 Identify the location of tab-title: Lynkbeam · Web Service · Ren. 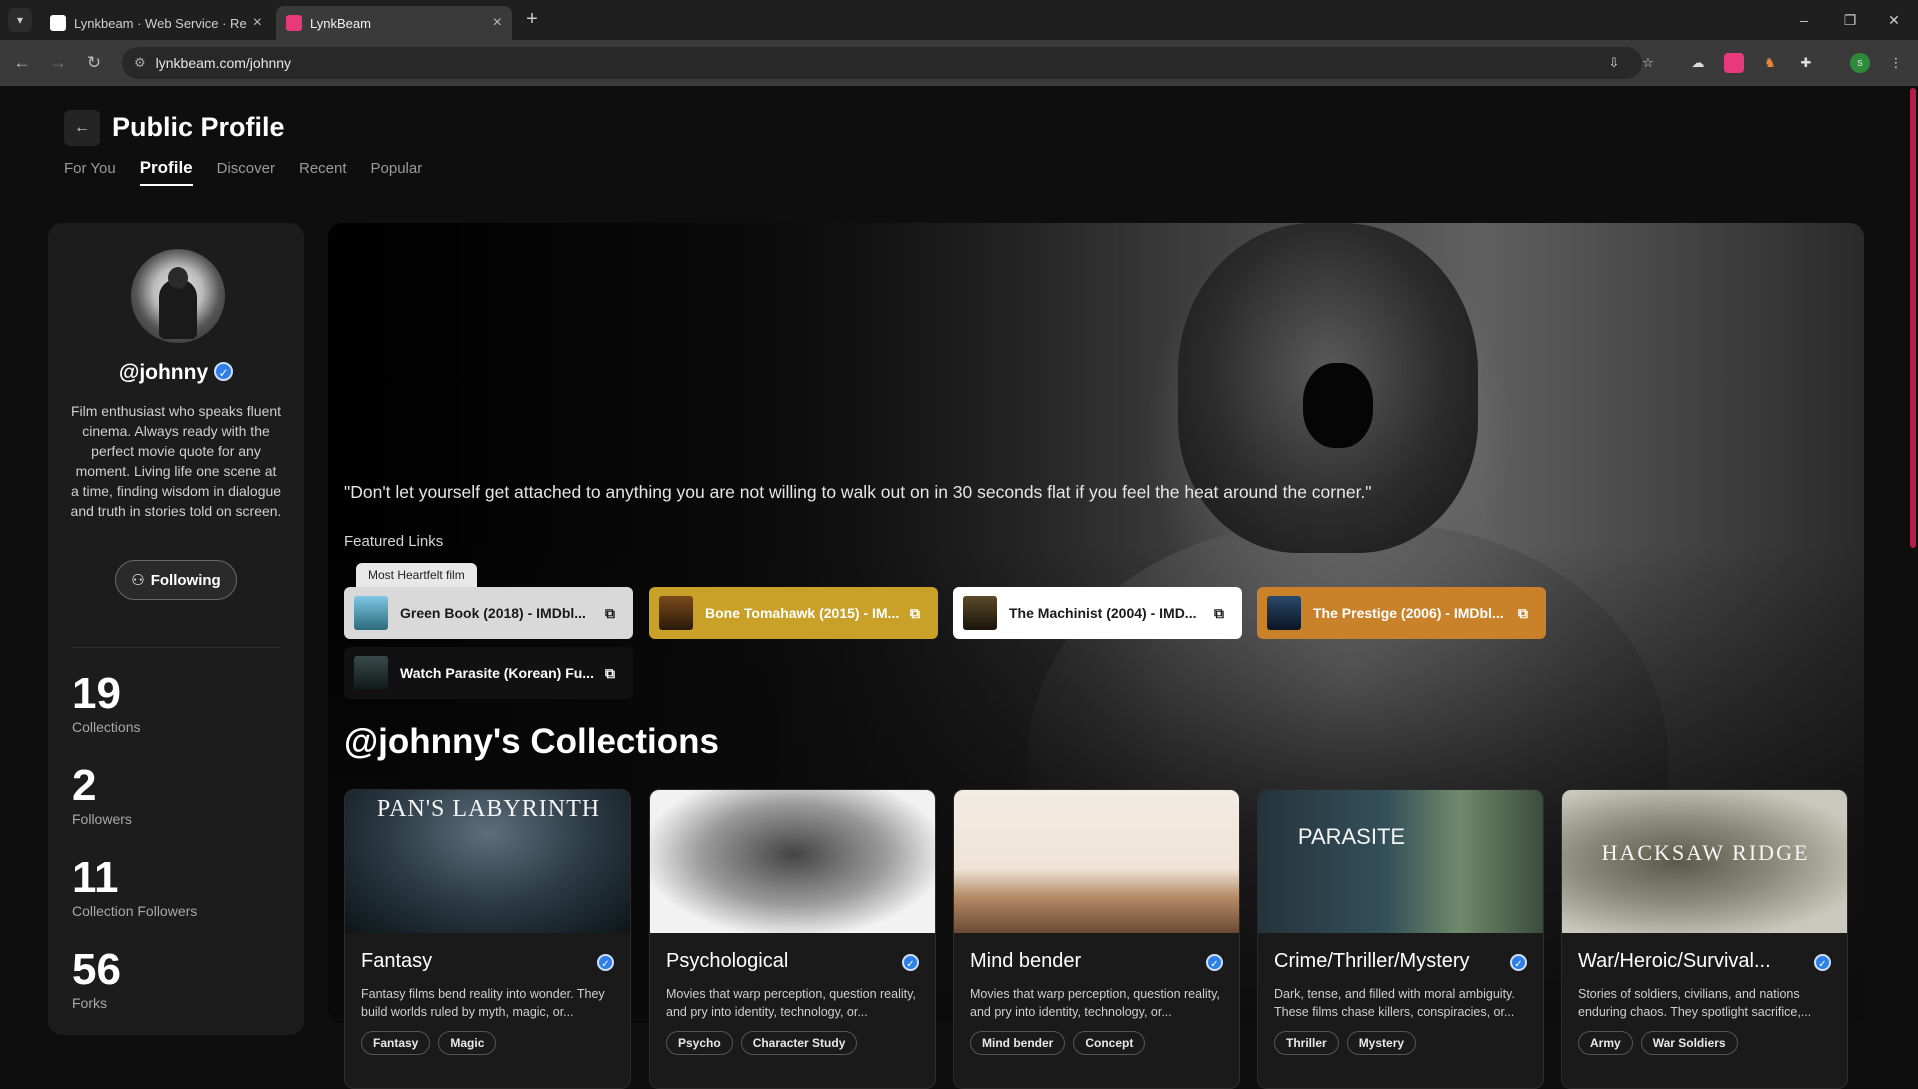
(160, 23).